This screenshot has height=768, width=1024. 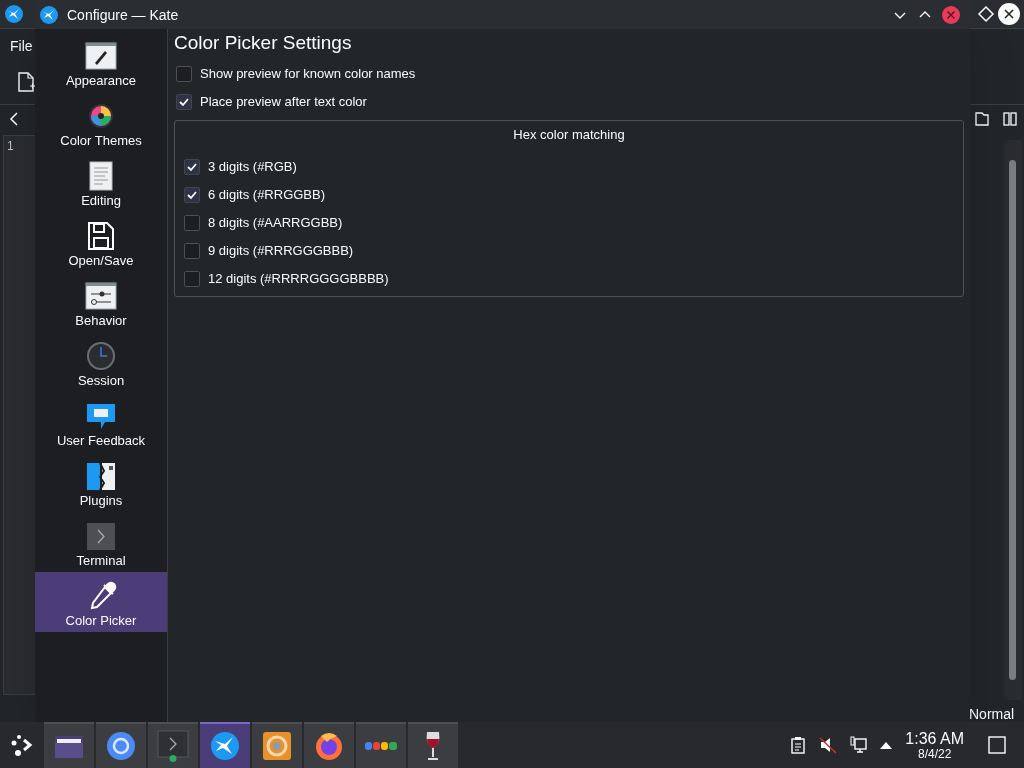 I want to click on puzzle-panels-icon, so click(x=101, y=476).